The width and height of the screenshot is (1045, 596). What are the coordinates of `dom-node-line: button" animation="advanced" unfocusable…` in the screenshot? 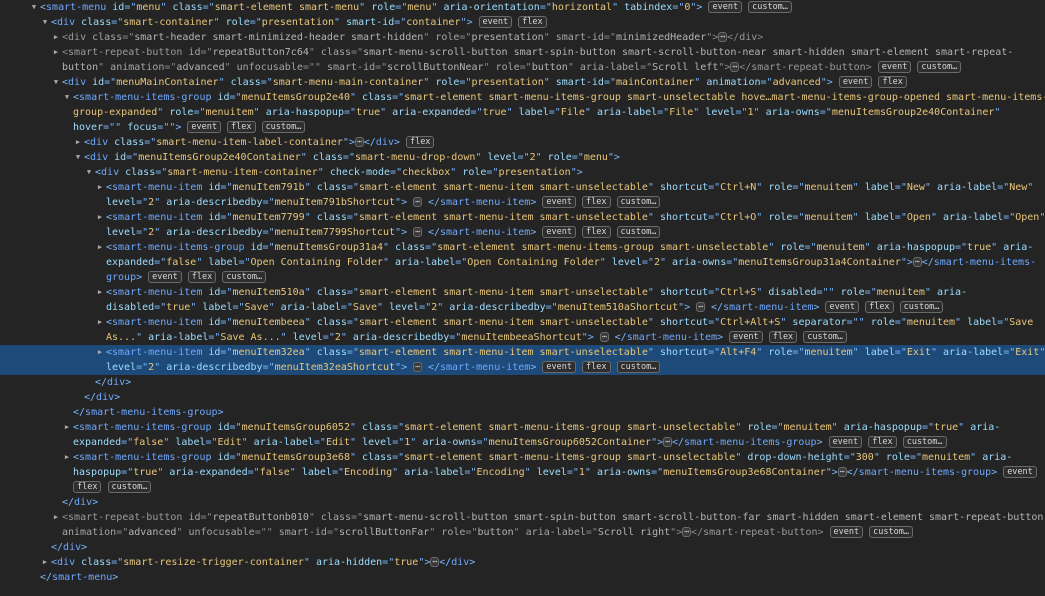 It's located at (522, 67).